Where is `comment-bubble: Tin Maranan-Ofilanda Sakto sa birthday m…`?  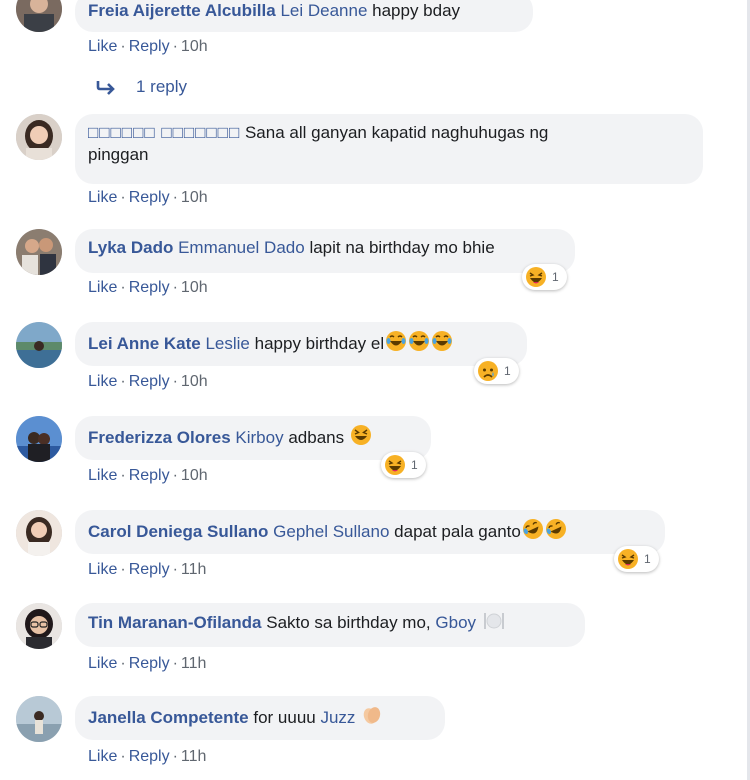
comment-bubble: Tin Maranan-Ofilanda Sakto sa birthday m… is located at coordinates (330, 625).